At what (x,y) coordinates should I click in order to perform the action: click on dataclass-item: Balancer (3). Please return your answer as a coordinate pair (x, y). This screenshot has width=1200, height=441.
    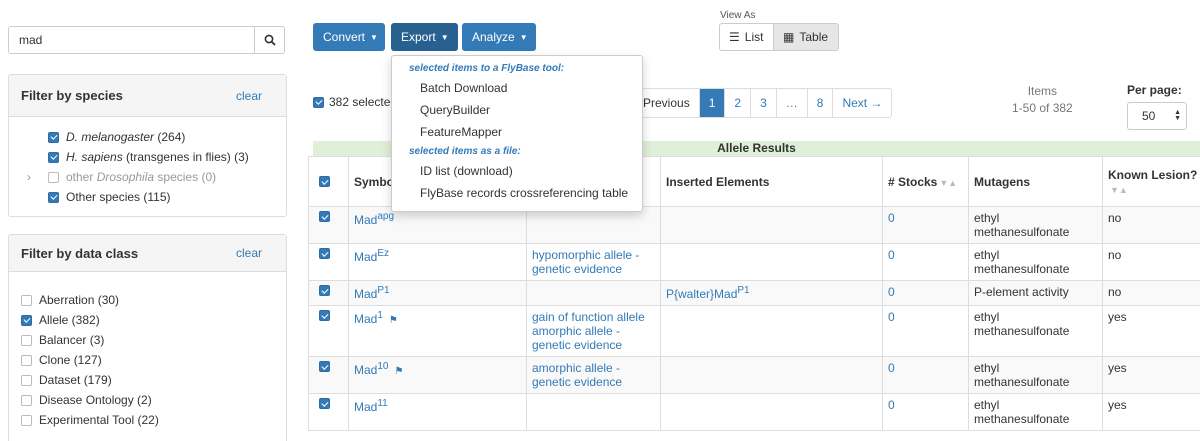
    Looking at the image, I should click on (153, 340).